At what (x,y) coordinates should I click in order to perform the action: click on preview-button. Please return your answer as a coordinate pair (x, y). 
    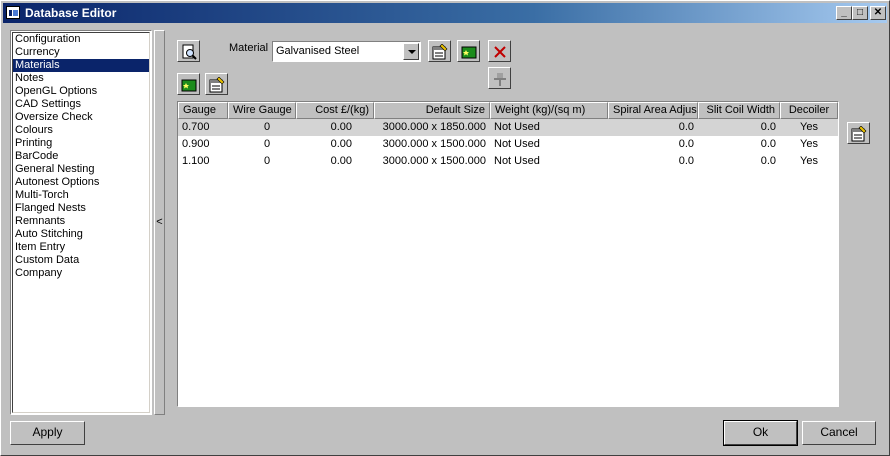
    Looking at the image, I should click on (188, 51).